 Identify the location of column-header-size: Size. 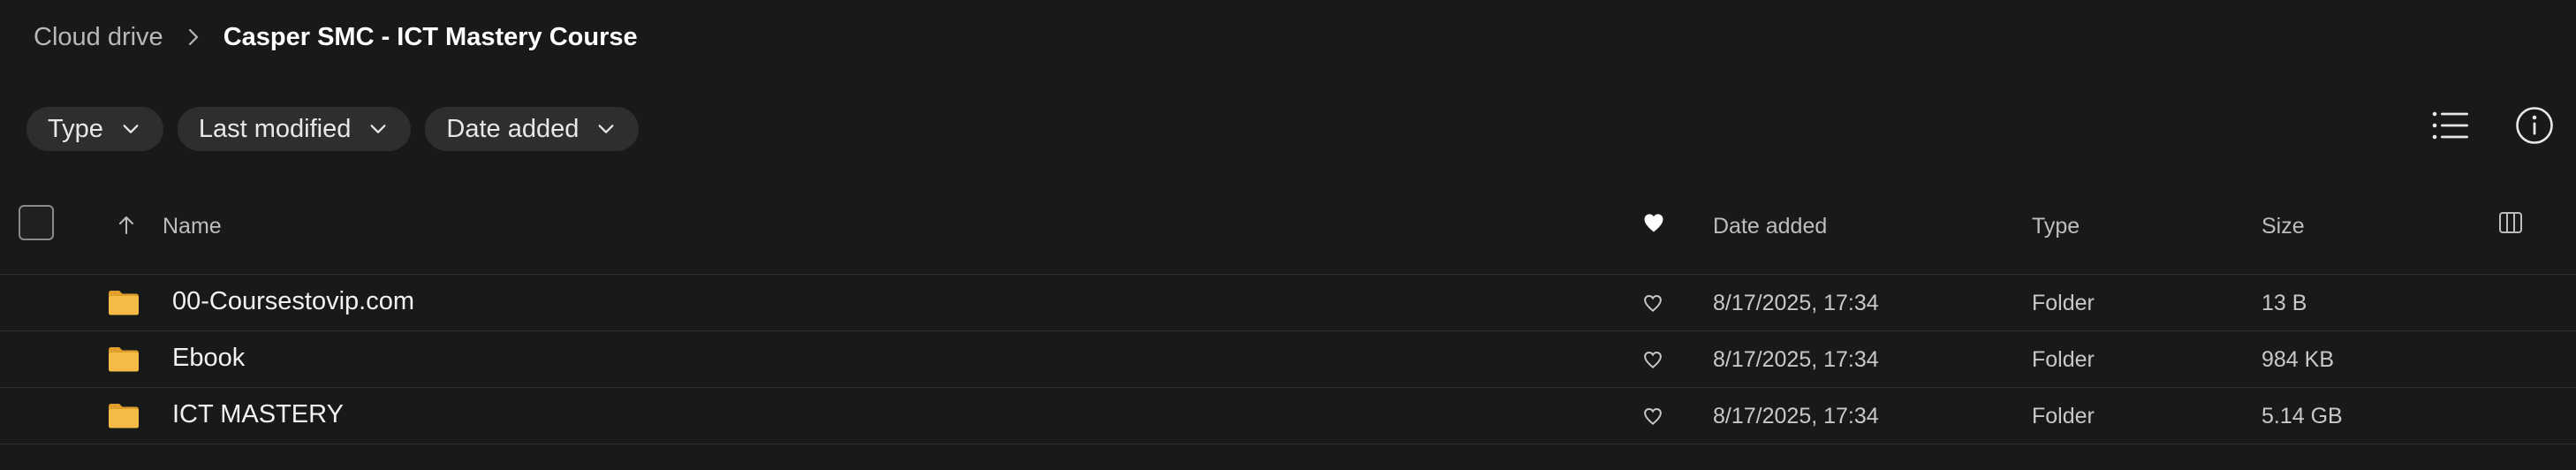
(2283, 226).